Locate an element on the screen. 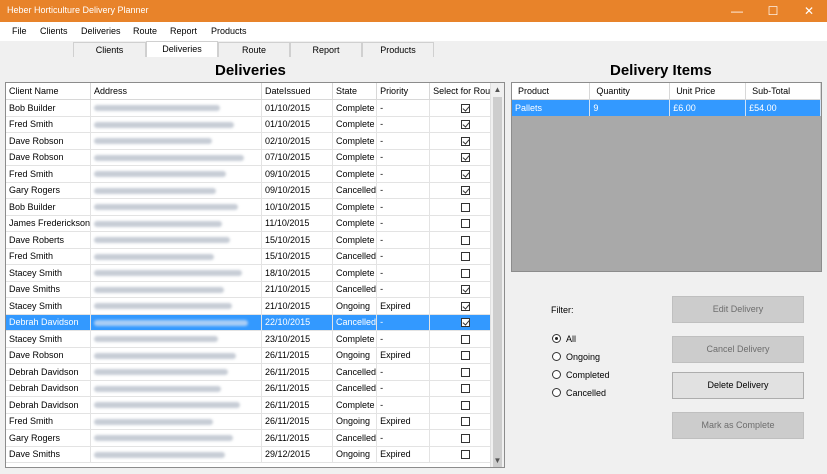 Image resolution: width=827 pixels, height=474 pixels. cancel-delivery-button: Cancel Delivery is located at coordinates (738, 349).